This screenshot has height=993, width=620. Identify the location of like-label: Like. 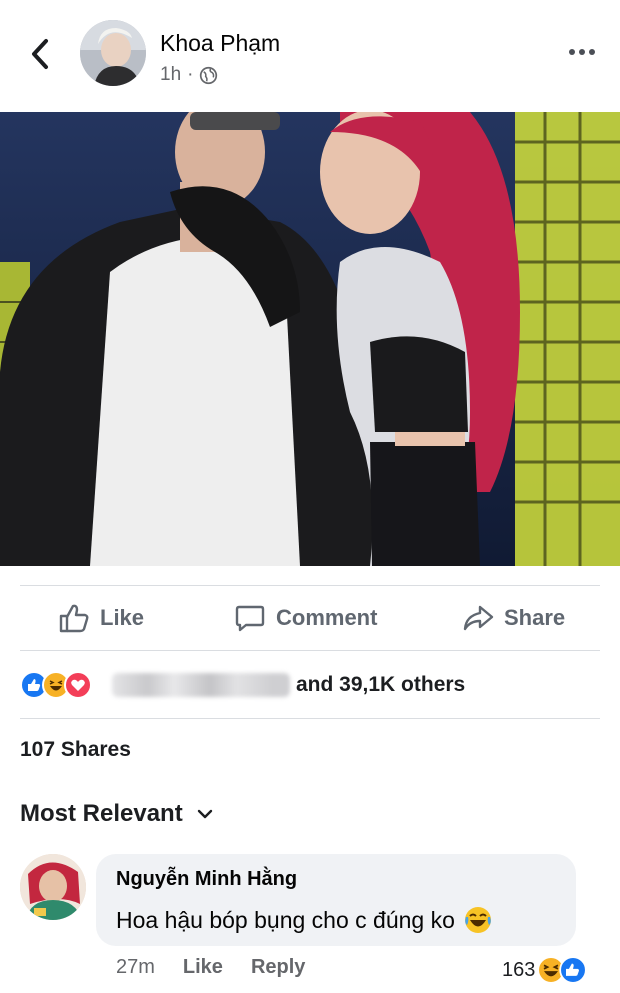
(122, 617).